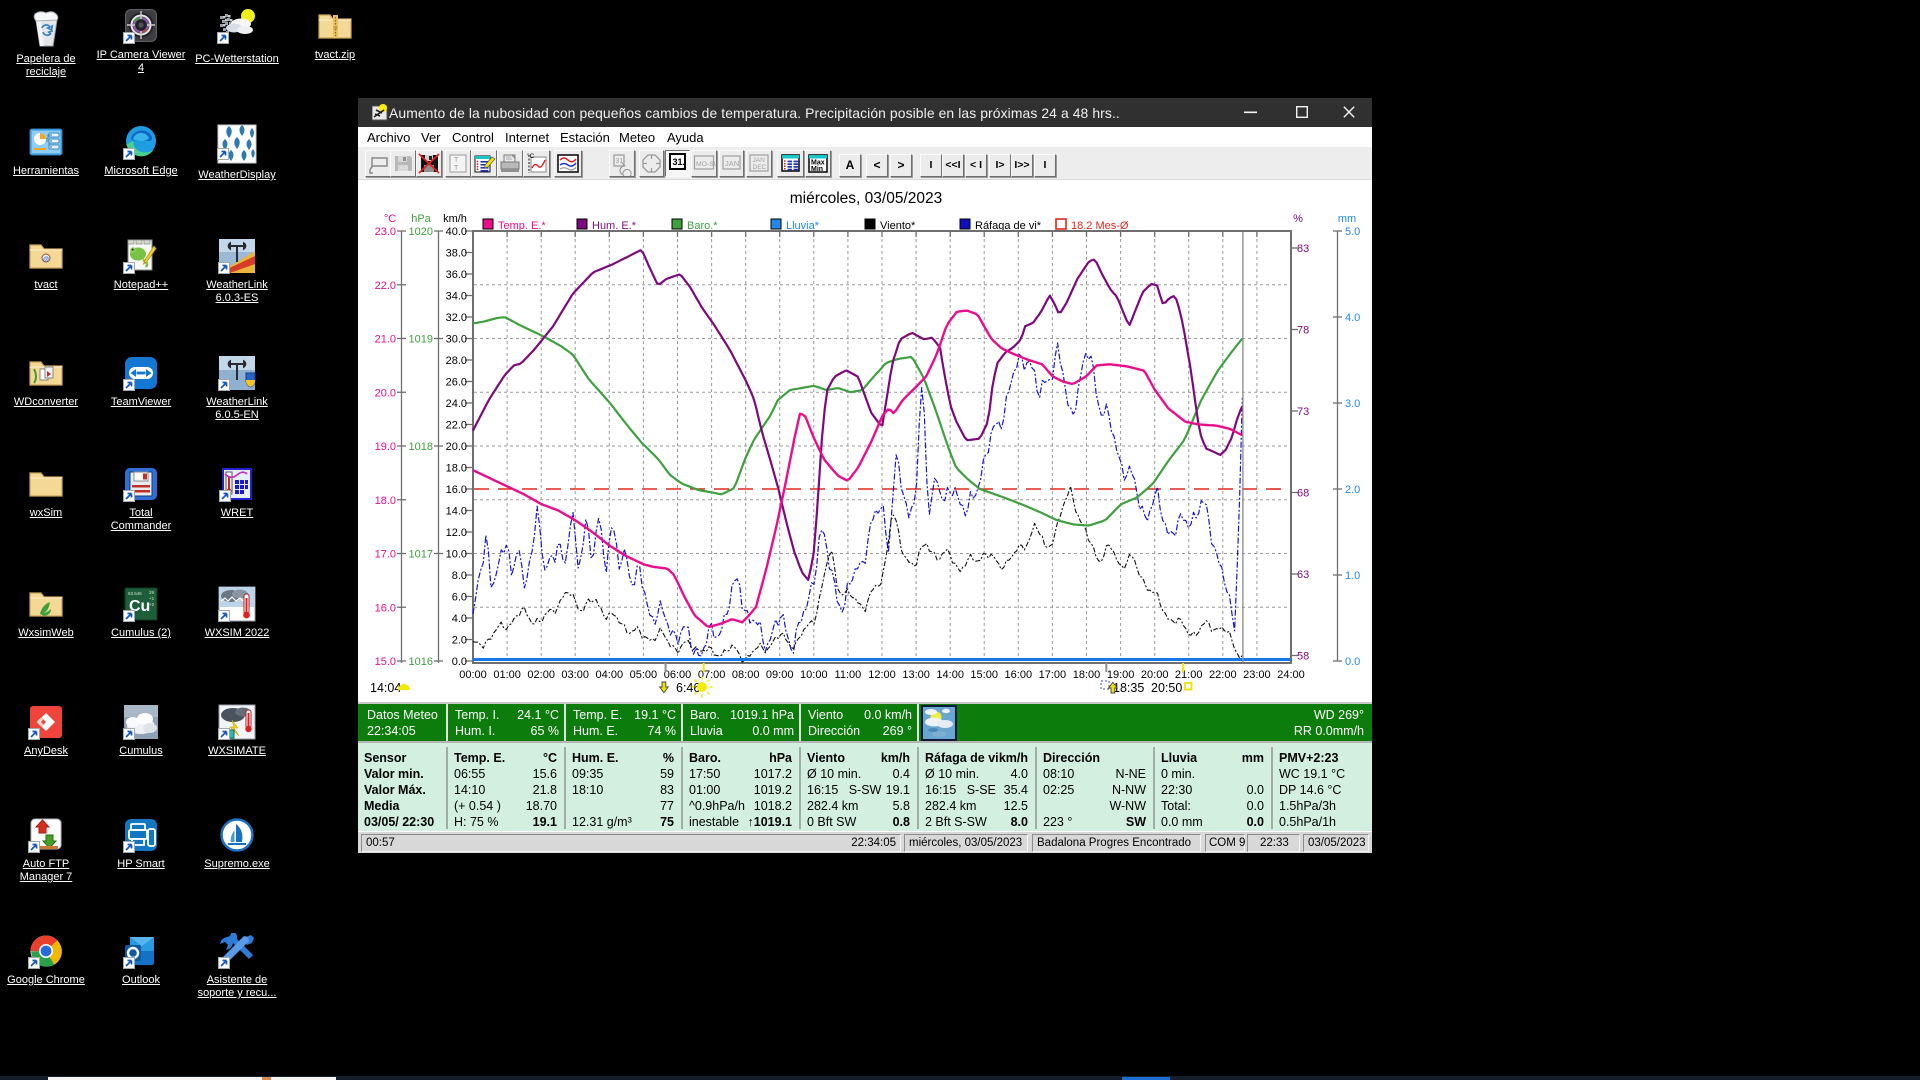 Image resolution: width=1920 pixels, height=1080 pixels. Describe the element at coordinates (456, 533) in the screenshot. I see `svg-text: 12.0` at that location.